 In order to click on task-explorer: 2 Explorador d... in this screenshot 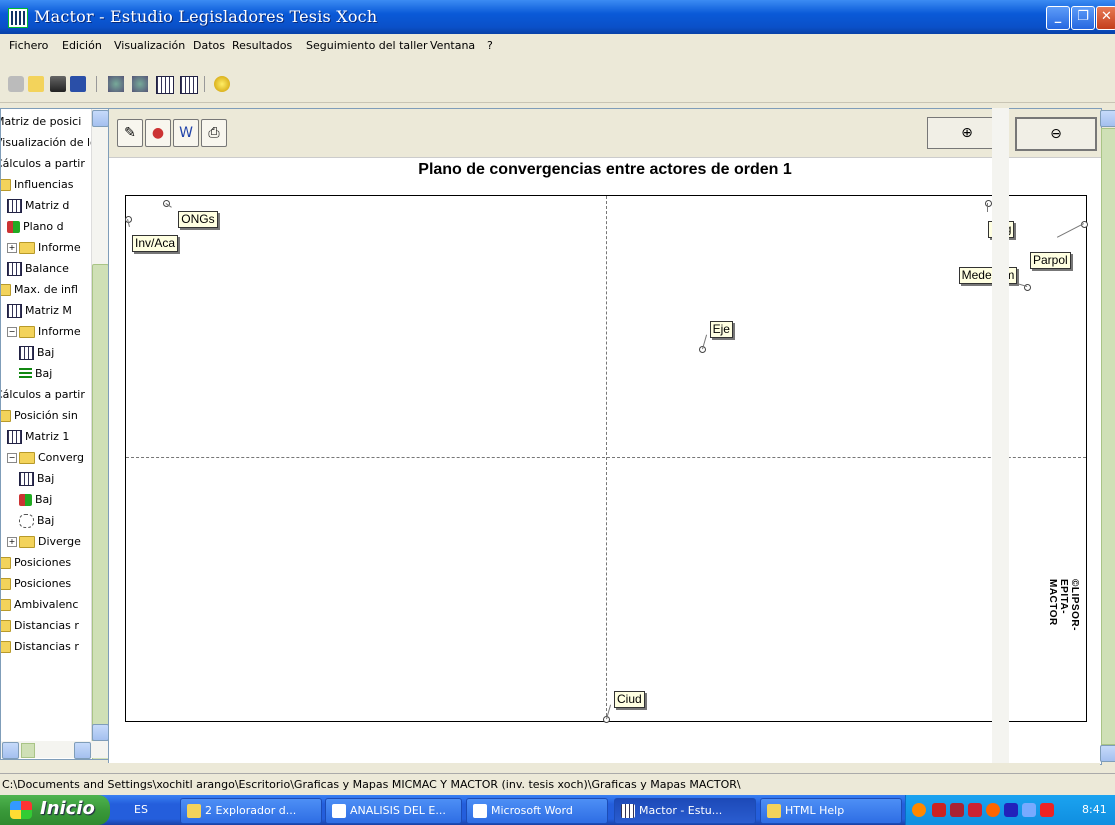, I will do `click(251, 811)`.